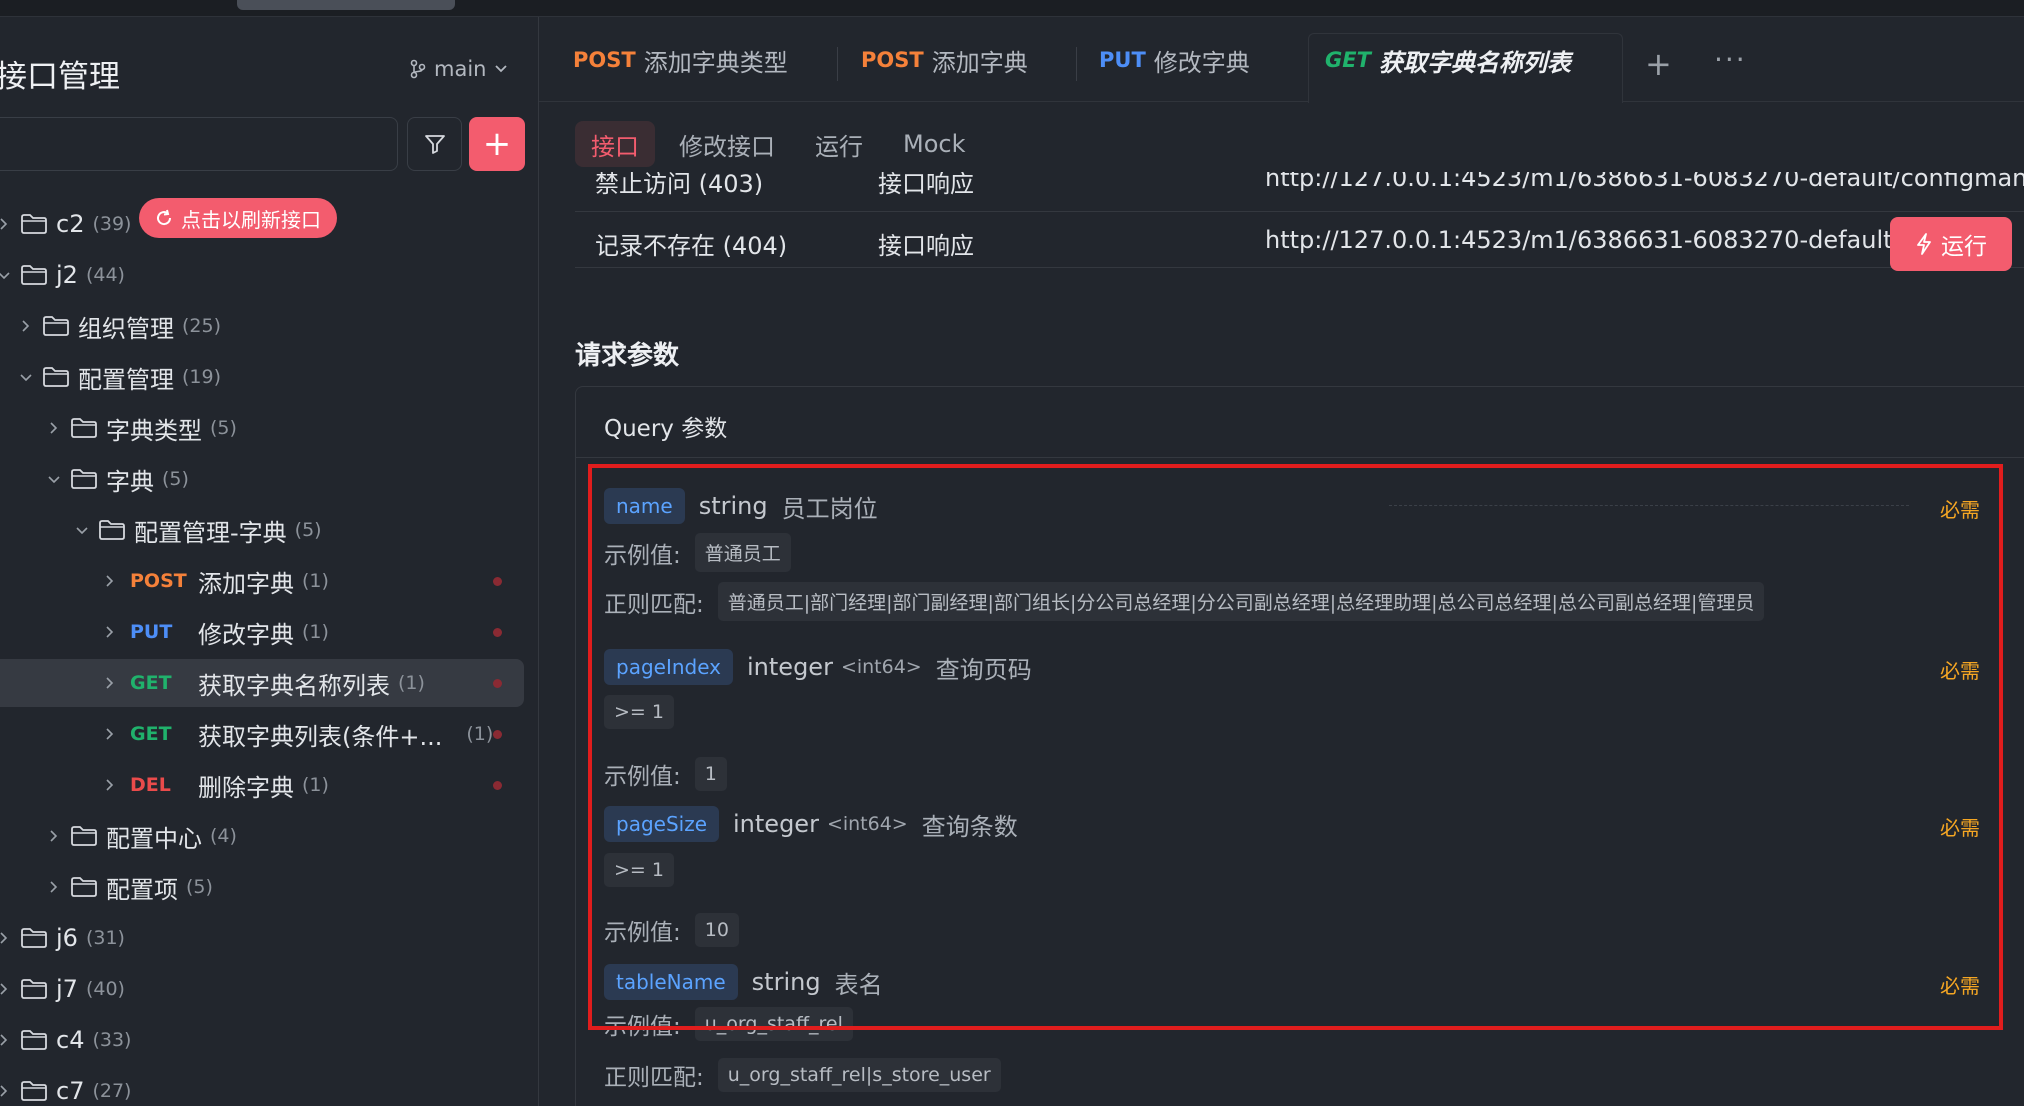 Image resolution: width=2024 pixels, height=1106 pixels. I want to click on tab-add-dict-type: POST 添加字典类型, so click(680, 60).